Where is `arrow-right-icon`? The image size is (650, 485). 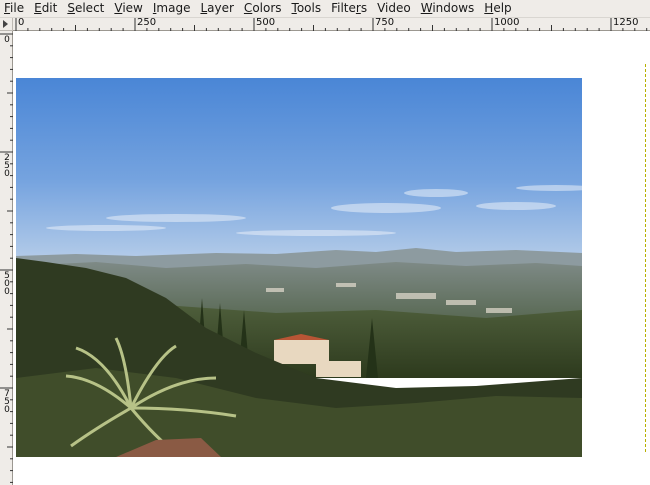 arrow-right-icon is located at coordinates (5, 24).